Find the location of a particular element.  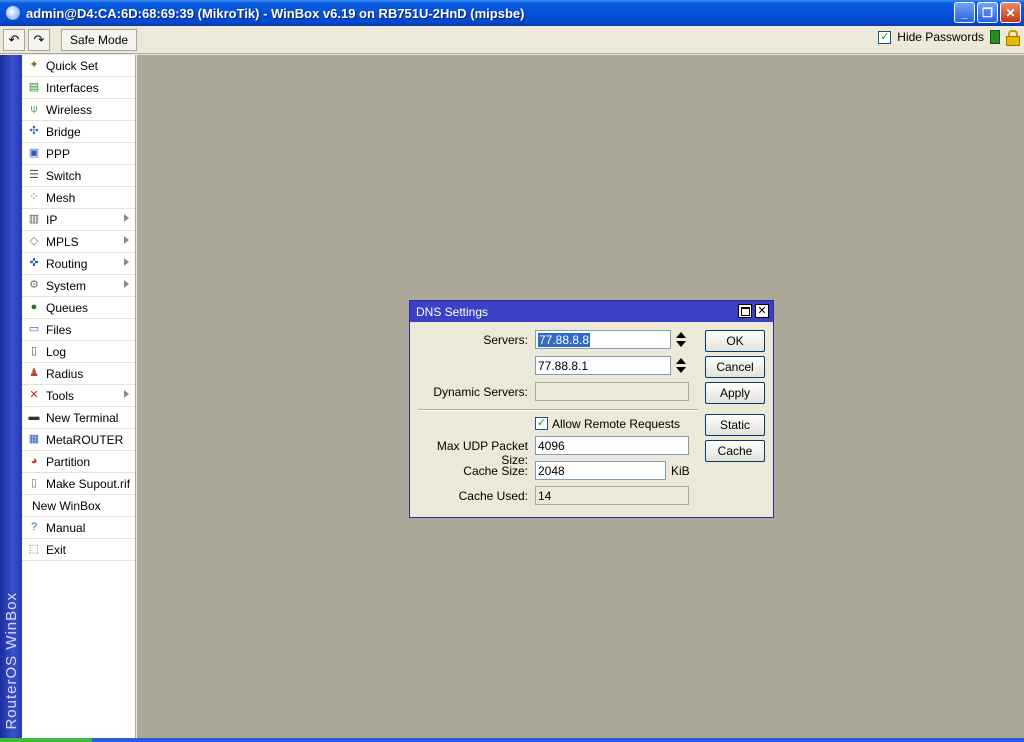

toolbar-right: ✓ Hide Passwords is located at coordinates (949, 38).